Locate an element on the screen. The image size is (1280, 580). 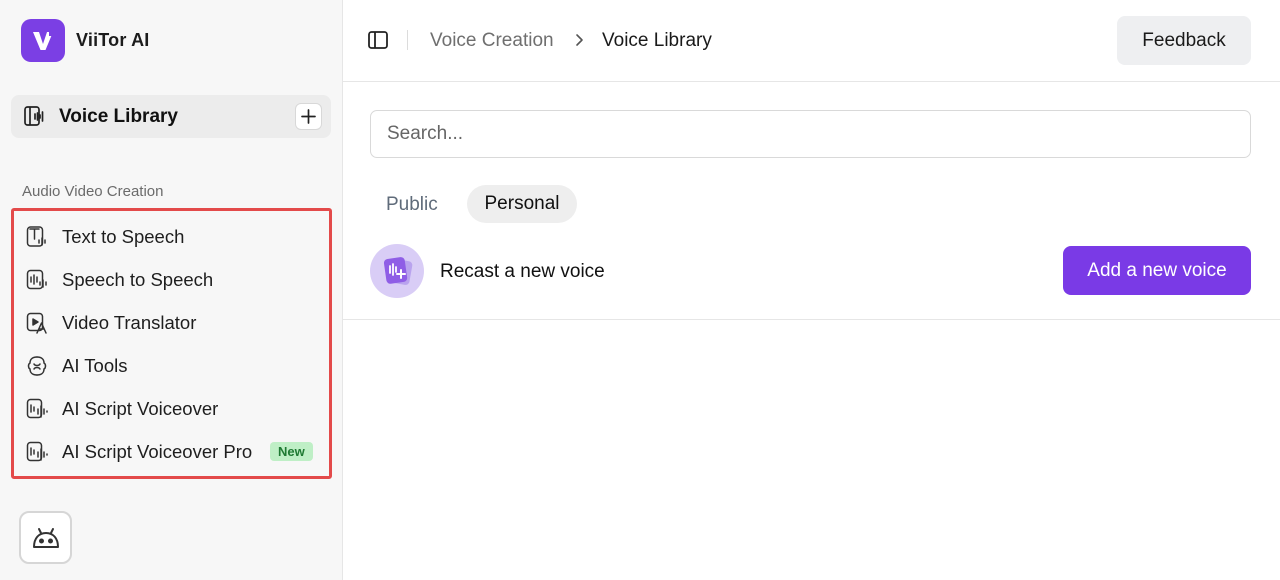
sidebar-item-ai-script-voiceover-pro: AI Script Voiceover Pro New is located at coordinates (173, 452).